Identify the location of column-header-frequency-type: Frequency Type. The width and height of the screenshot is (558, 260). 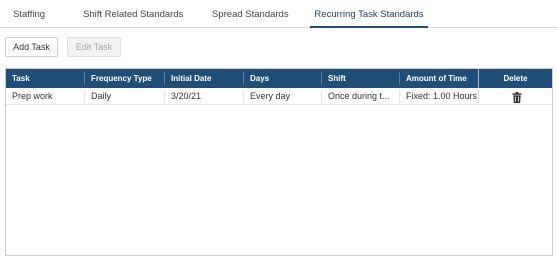
(118, 78).